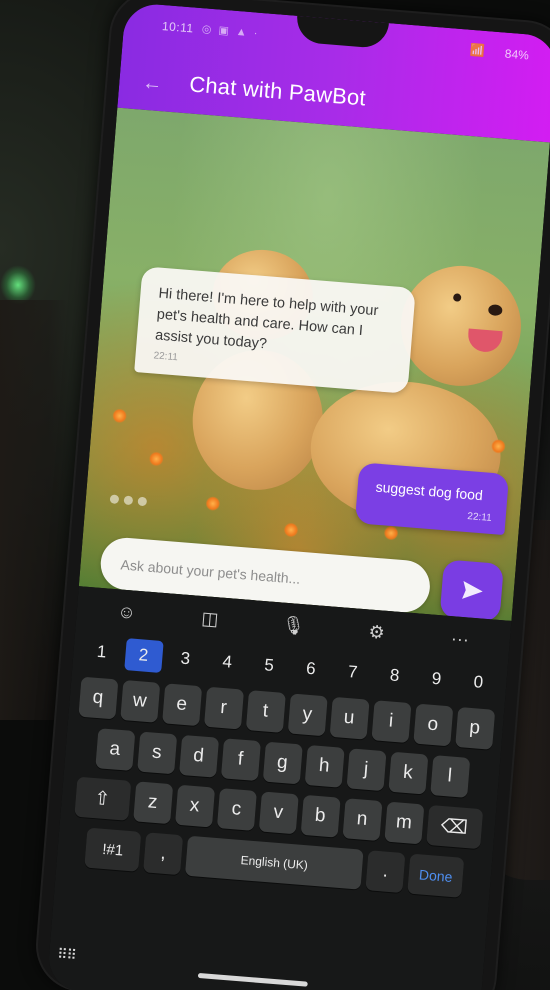  I want to click on key-s: s, so click(156, 753).